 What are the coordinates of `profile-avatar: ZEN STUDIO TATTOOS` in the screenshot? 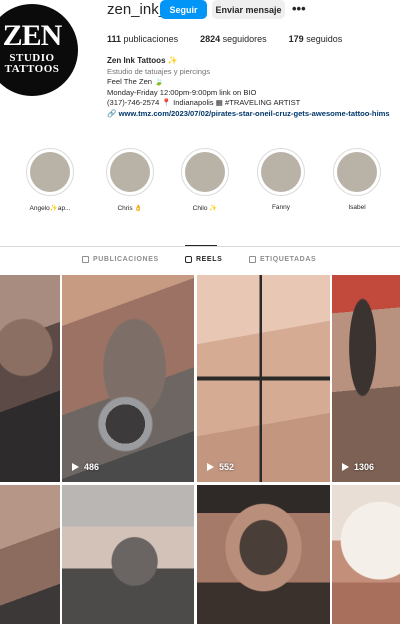 It's located at (39, 50).